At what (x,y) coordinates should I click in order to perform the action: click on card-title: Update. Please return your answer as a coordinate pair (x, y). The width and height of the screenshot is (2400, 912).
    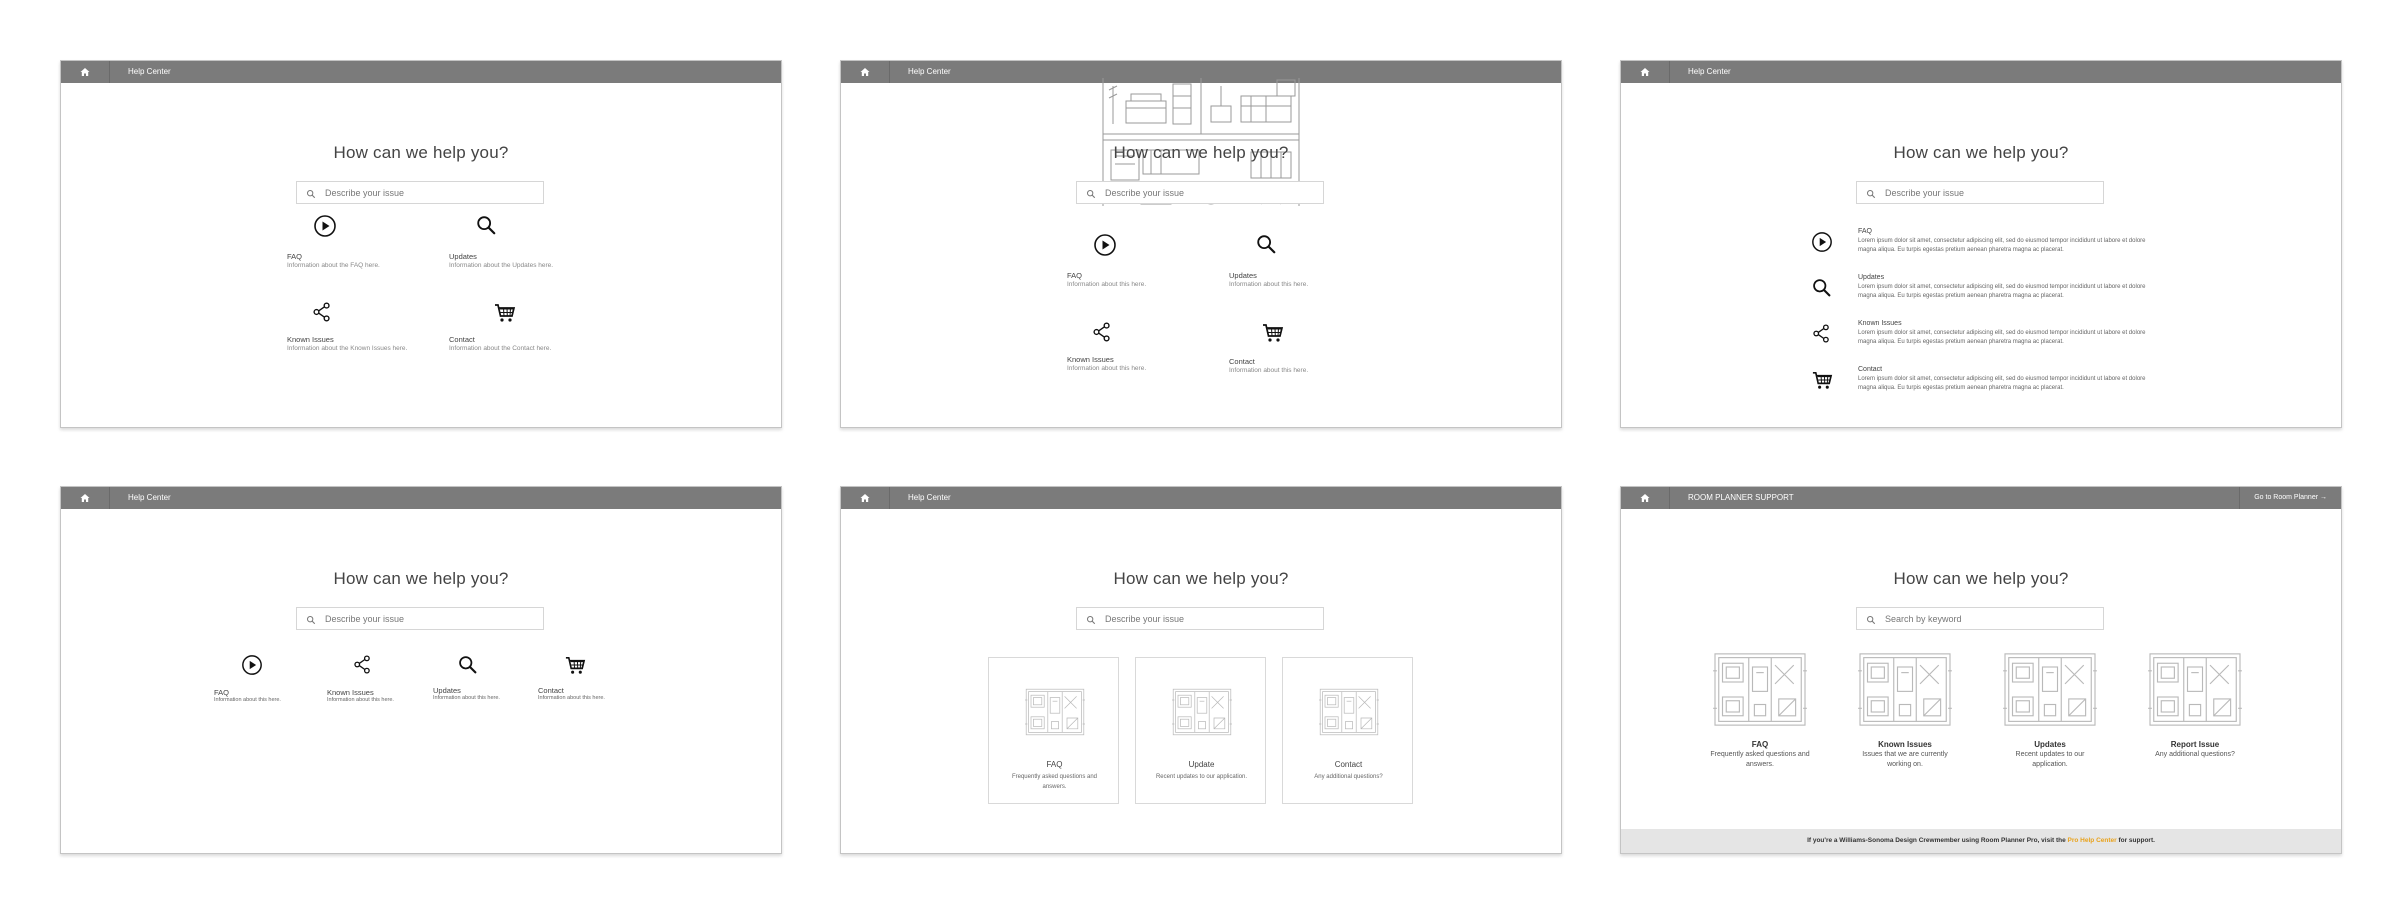
    Looking at the image, I should click on (1201, 764).